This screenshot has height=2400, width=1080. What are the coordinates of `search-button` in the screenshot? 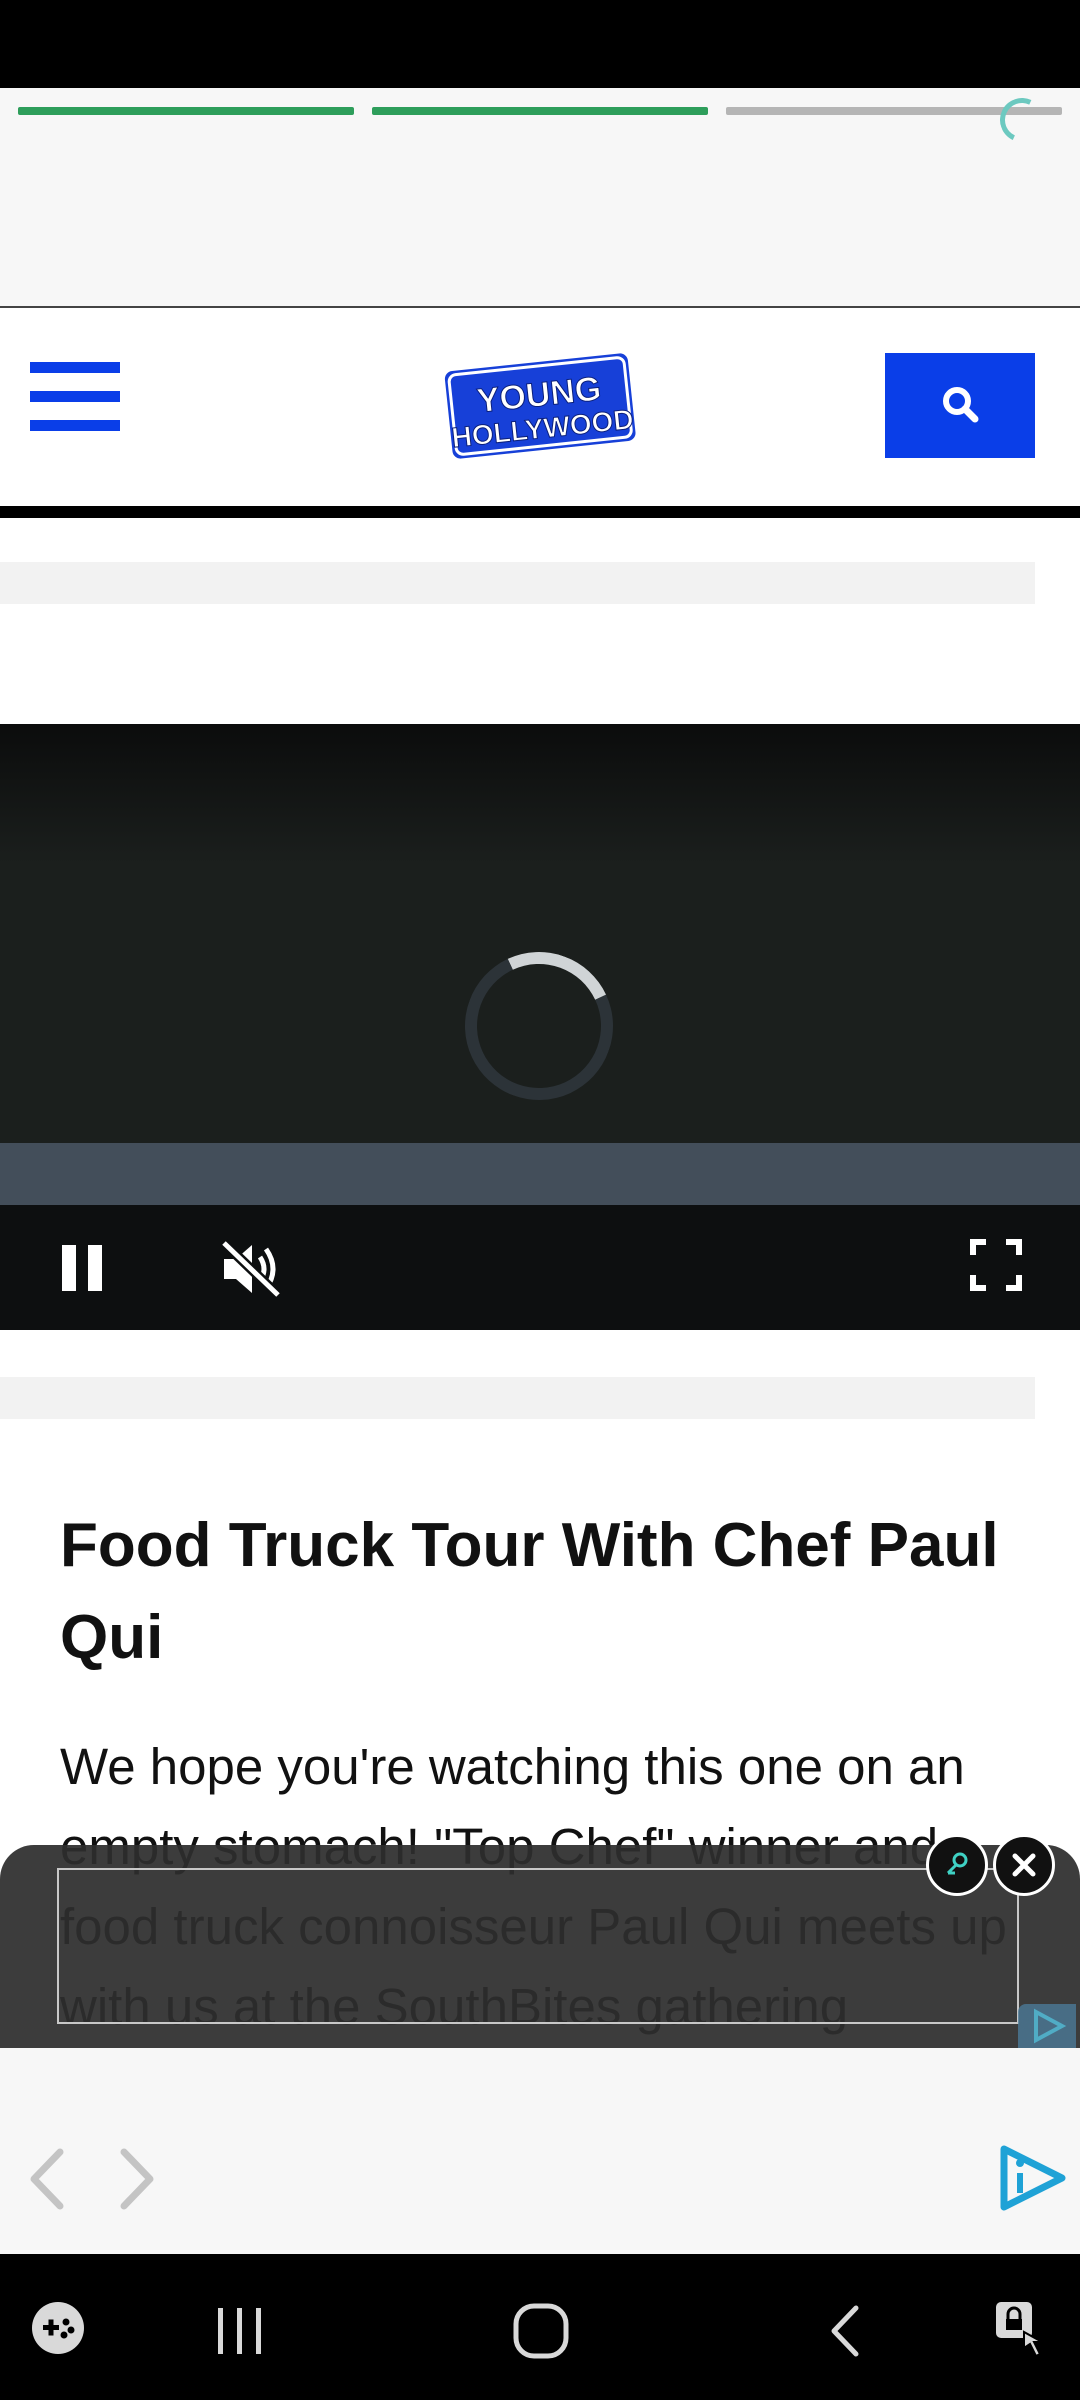 It's located at (960, 405).